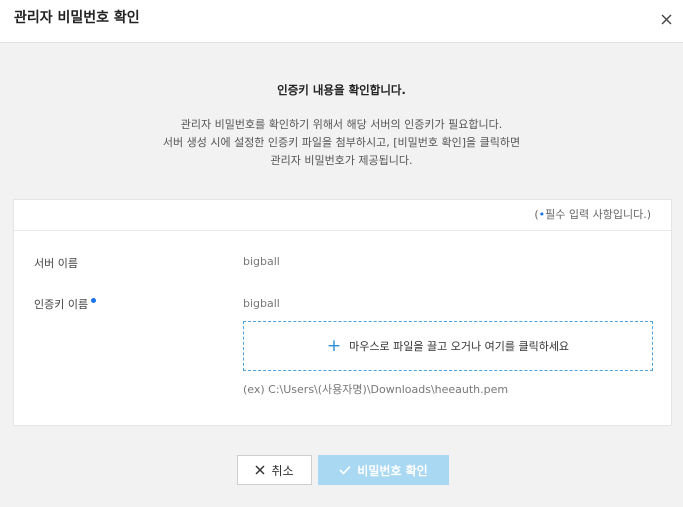  What do you see at coordinates (345, 470) in the screenshot?
I see `check-icon` at bounding box center [345, 470].